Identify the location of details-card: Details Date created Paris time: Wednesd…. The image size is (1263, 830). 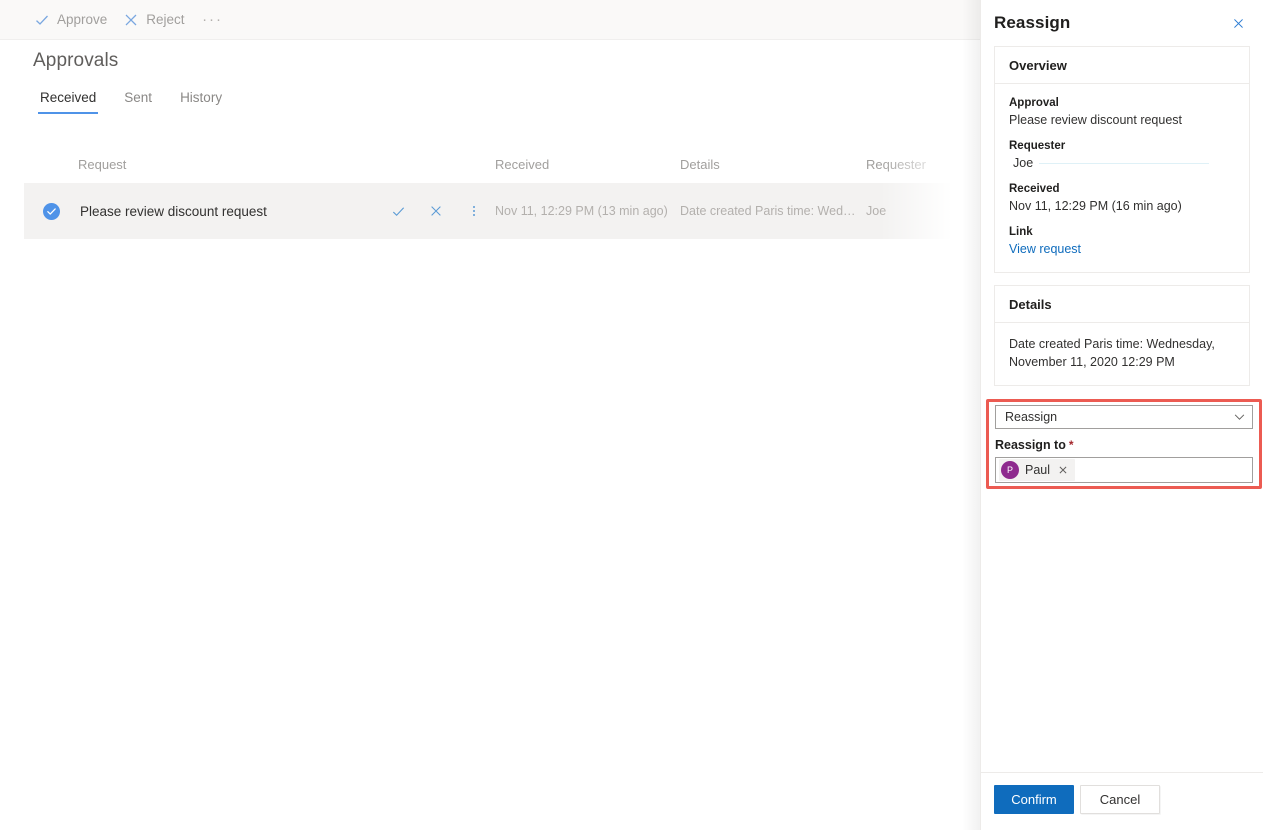
(1122, 335).